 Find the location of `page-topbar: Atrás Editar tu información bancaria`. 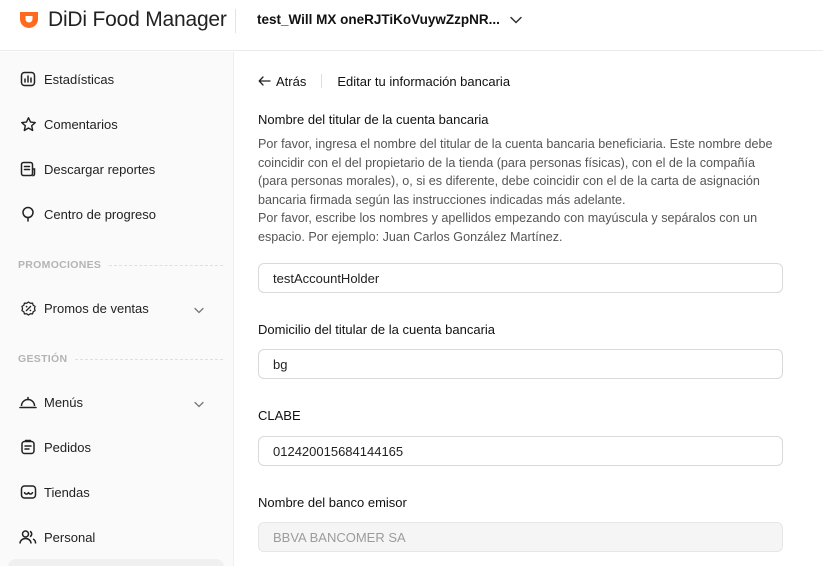

page-topbar: Atrás Editar tu información bancaria is located at coordinates (384, 81).